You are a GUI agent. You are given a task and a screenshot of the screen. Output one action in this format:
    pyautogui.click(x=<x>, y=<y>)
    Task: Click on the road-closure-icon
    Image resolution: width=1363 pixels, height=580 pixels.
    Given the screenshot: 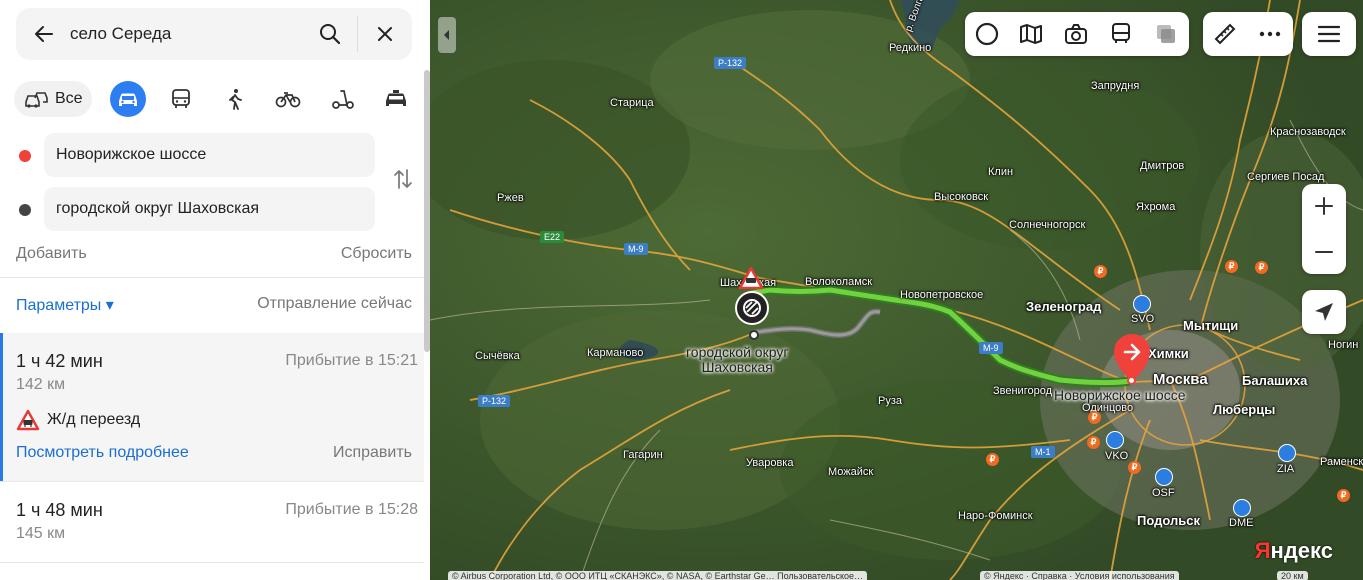 What is the action you would take?
    pyautogui.click(x=752, y=308)
    